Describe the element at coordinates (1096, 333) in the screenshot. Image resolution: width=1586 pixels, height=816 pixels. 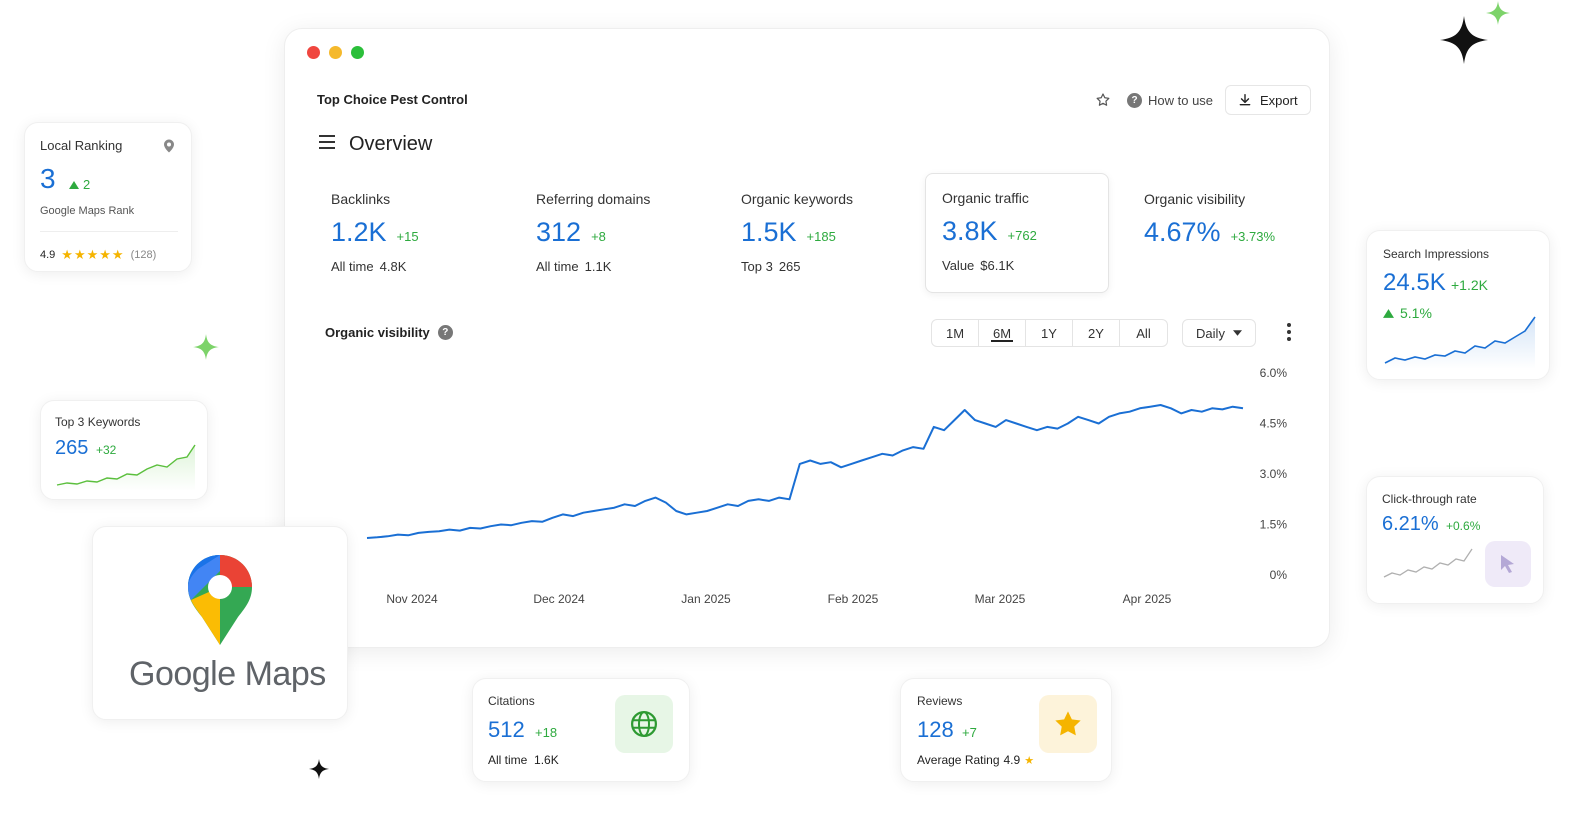
I see `range-2y-button: 2Y` at that location.